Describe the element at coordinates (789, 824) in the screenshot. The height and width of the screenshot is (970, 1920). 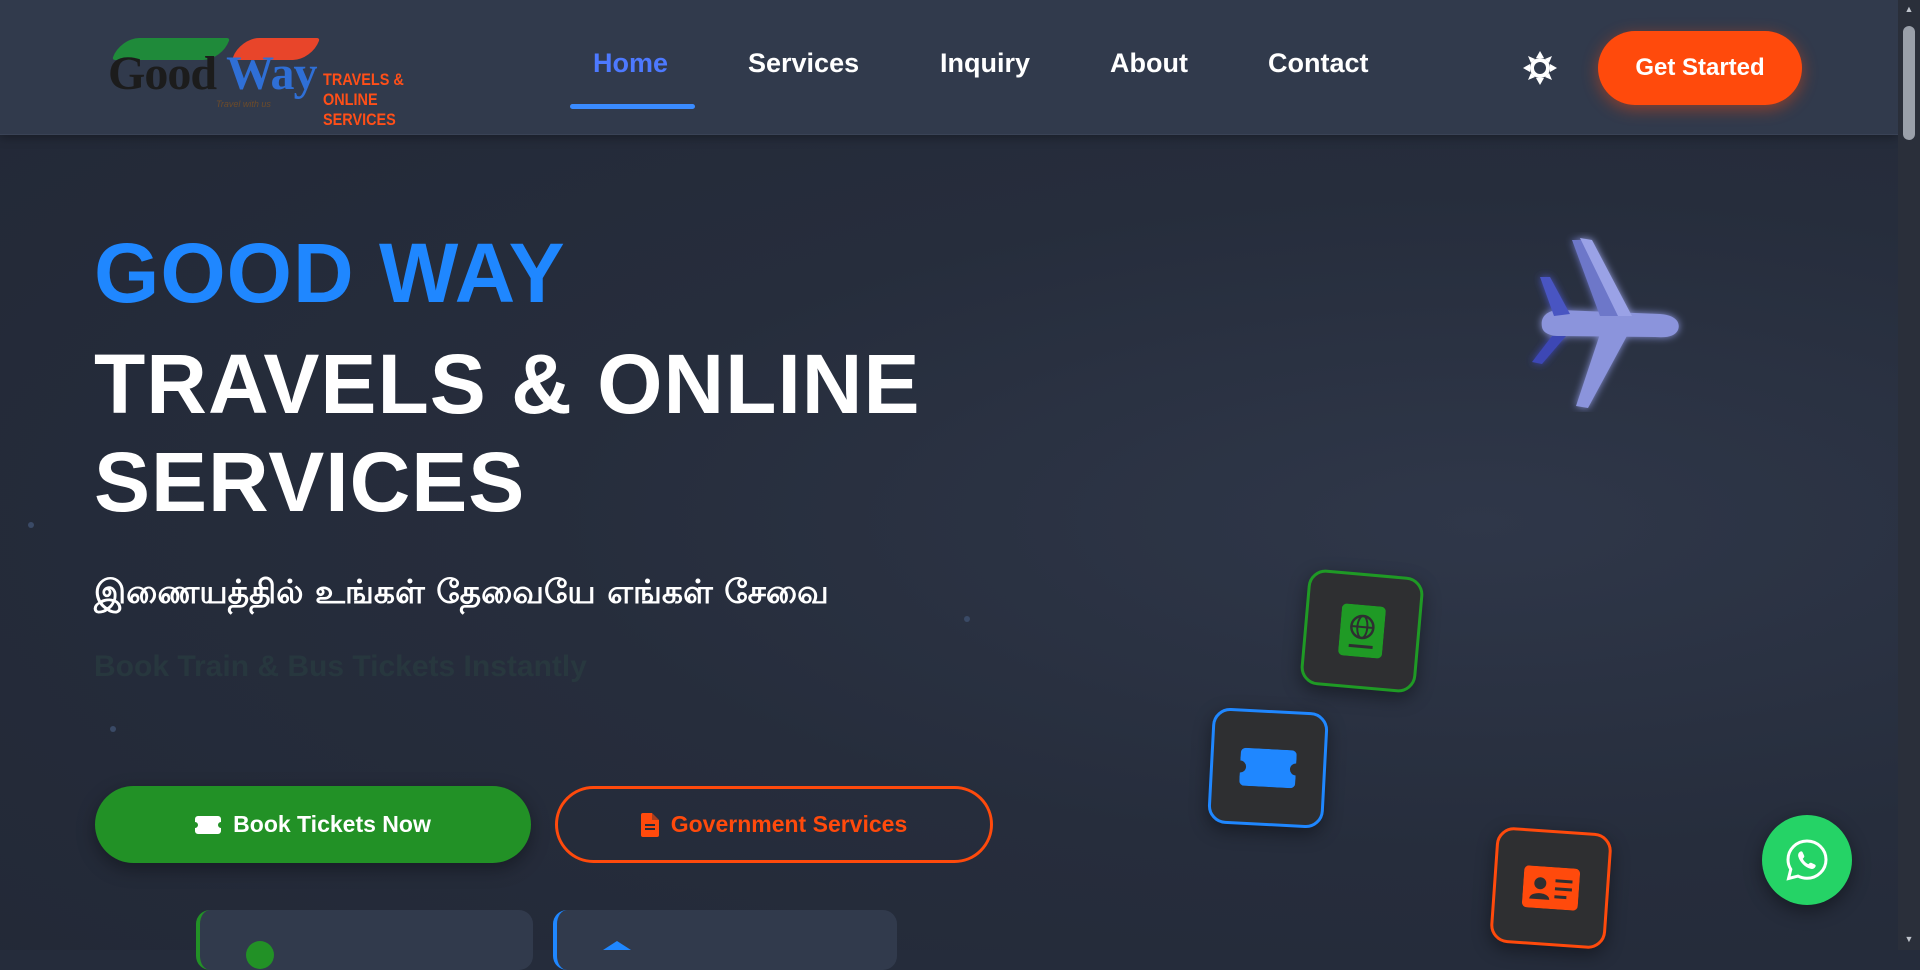
I see `government-services-label: Government Services` at that location.